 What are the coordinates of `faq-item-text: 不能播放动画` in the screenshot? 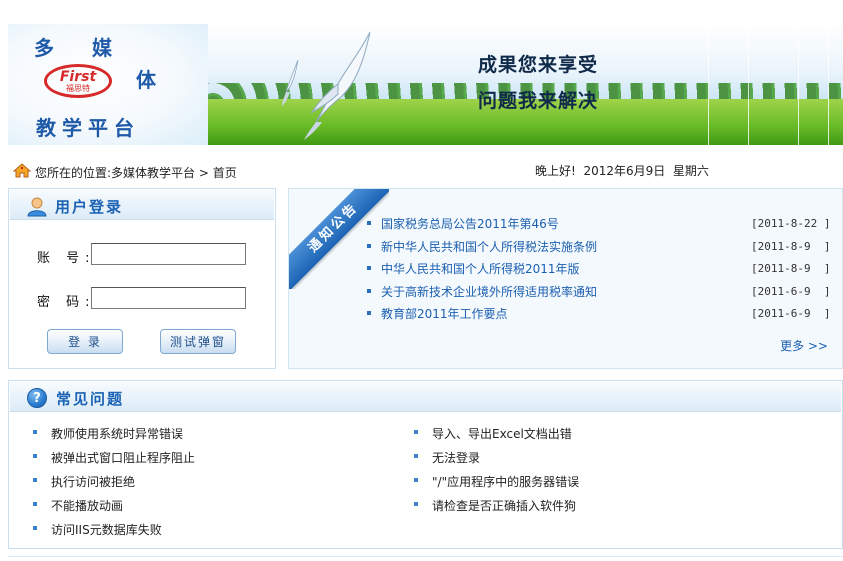 It's located at (87, 505).